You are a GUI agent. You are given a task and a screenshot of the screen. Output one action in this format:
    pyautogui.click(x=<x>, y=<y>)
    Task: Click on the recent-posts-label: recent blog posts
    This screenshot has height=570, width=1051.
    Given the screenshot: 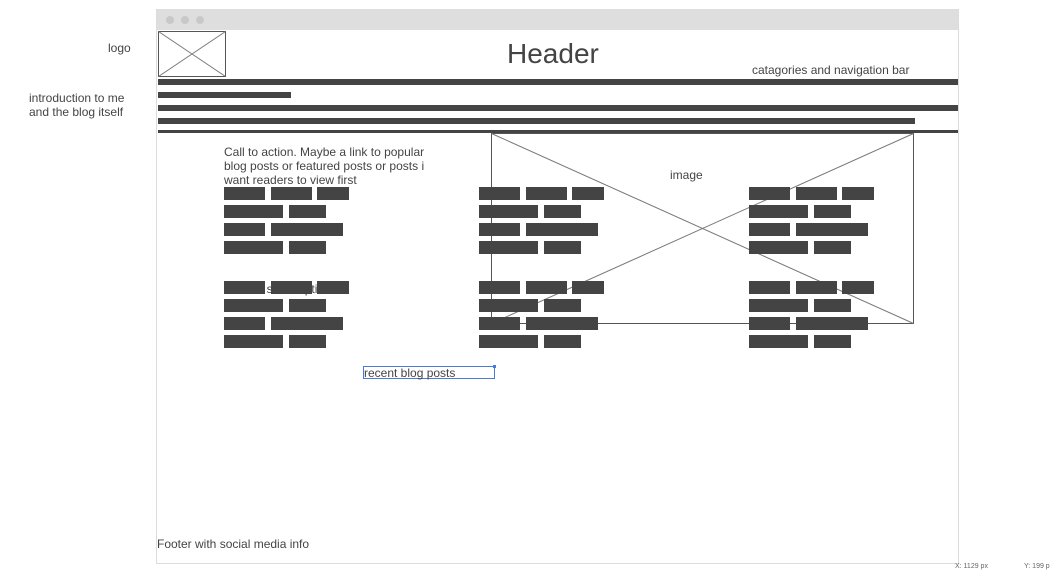 What is the action you would take?
    pyautogui.click(x=410, y=373)
    